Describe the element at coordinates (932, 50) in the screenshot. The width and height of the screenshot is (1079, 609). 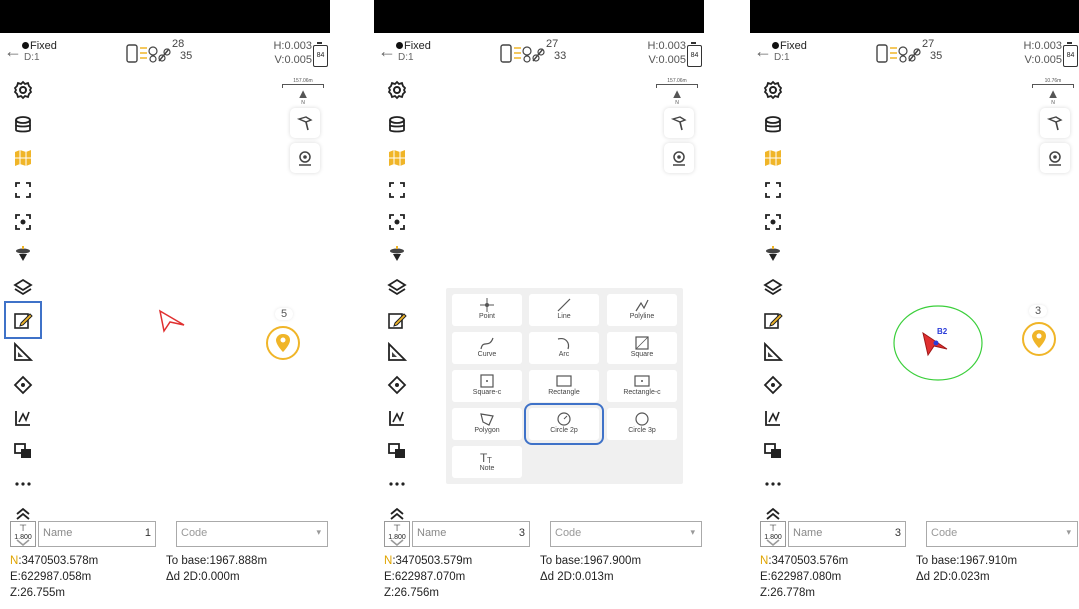
I see `satellite-count: 27 35` at that location.